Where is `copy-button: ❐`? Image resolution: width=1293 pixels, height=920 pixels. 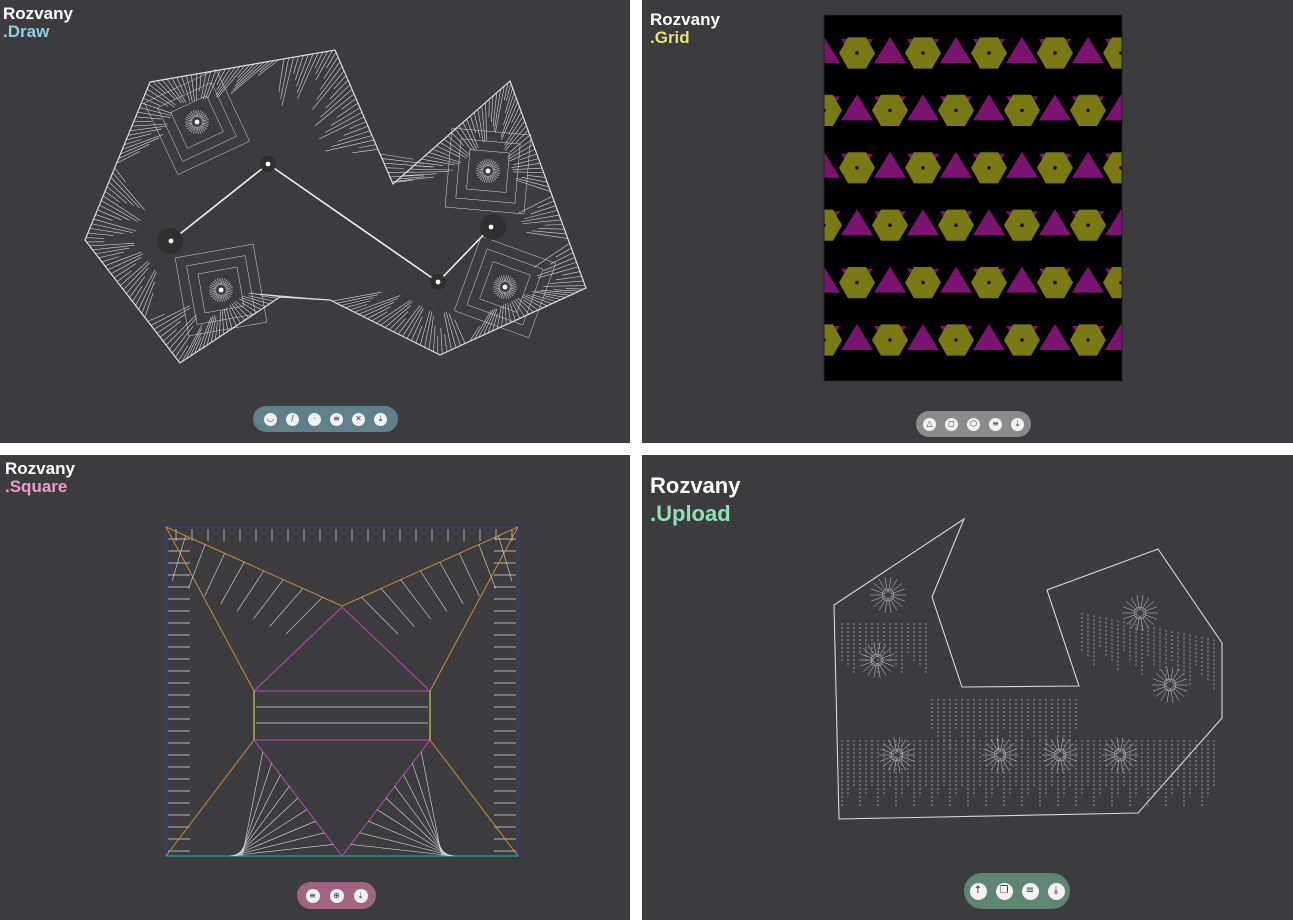 copy-button: ❐ is located at coordinates (1004, 891).